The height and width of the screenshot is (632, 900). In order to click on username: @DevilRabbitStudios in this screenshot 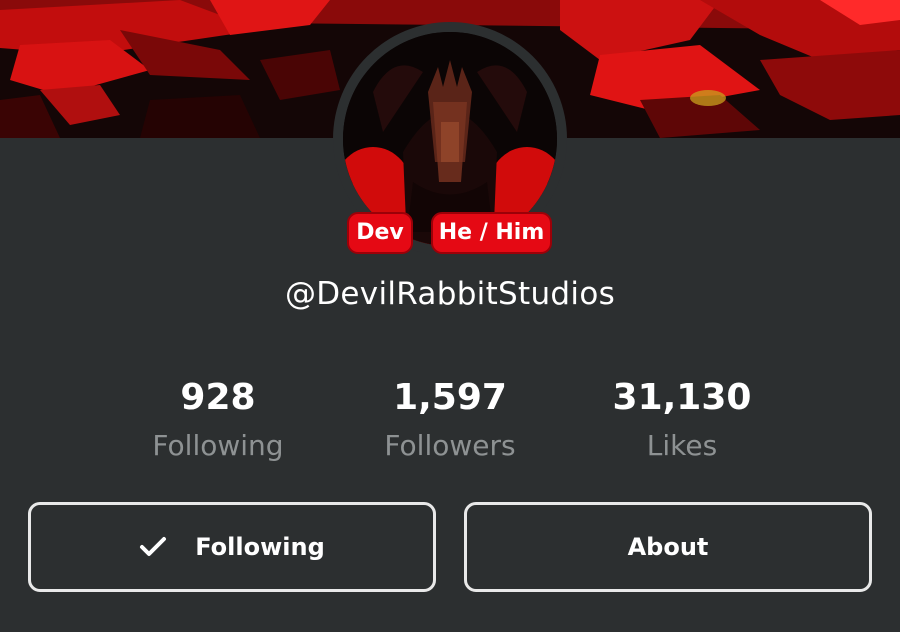, I will do `click(450, 294)`.